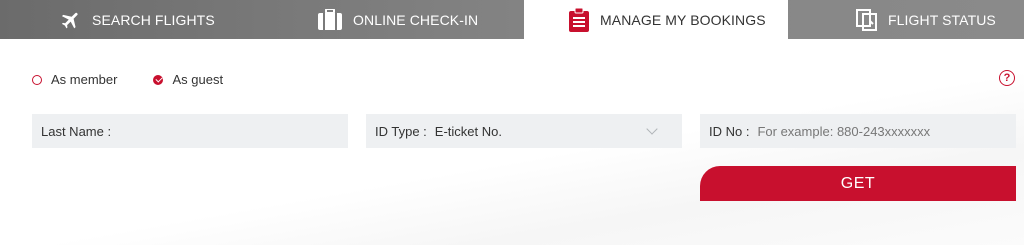 The width and height of the screenshot is (1024, 245). What do you see at coordinates (198, 79) in the screenshot?
I see `radio-label: As guest` at bounding box center [198, 79].